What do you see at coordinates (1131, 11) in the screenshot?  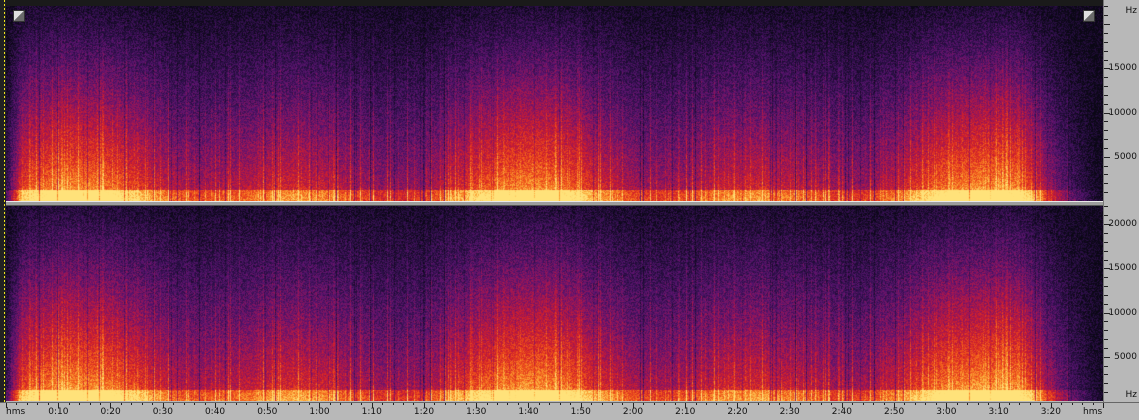 I see `frequency-unit-label-top: Hz` at bounding box center [1131, 11].